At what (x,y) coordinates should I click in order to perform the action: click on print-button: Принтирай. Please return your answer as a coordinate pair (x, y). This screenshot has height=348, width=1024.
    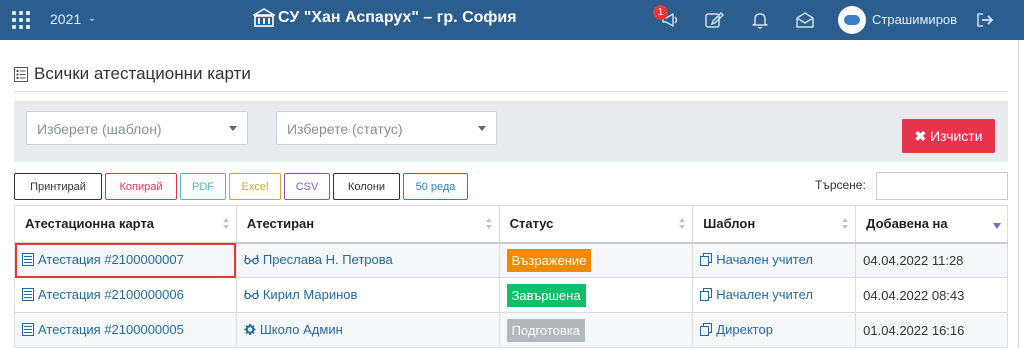
    Looking at the image, I should click on (58, 186).